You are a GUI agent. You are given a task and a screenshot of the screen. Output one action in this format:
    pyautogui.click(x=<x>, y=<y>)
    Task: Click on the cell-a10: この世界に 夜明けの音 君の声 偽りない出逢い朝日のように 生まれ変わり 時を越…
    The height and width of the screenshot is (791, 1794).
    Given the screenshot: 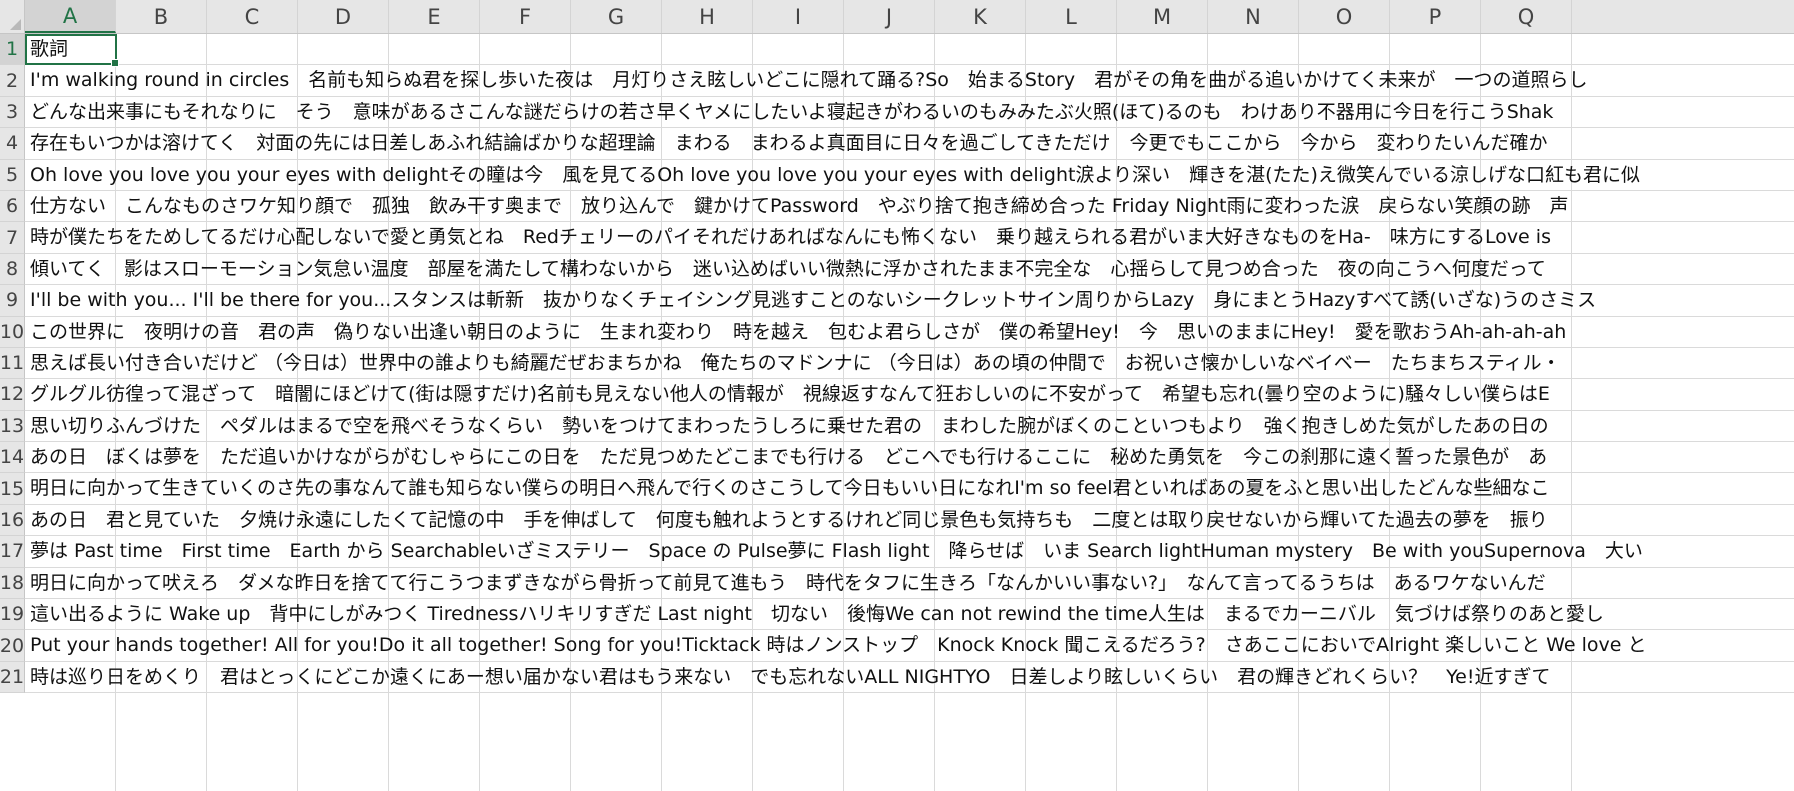 What is the action you would take?
    pyautogui.click(x=798, y=332)
    